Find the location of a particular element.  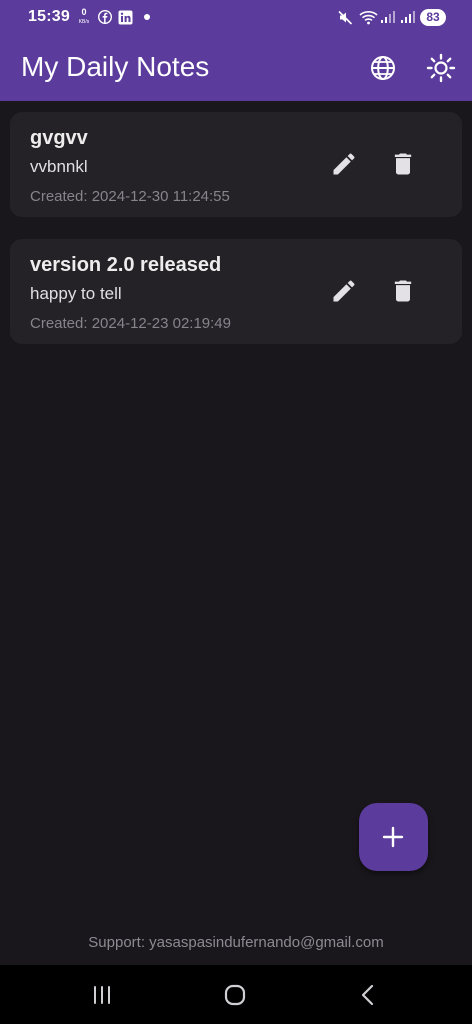

notification-dot is located at coordinates (147, 17).